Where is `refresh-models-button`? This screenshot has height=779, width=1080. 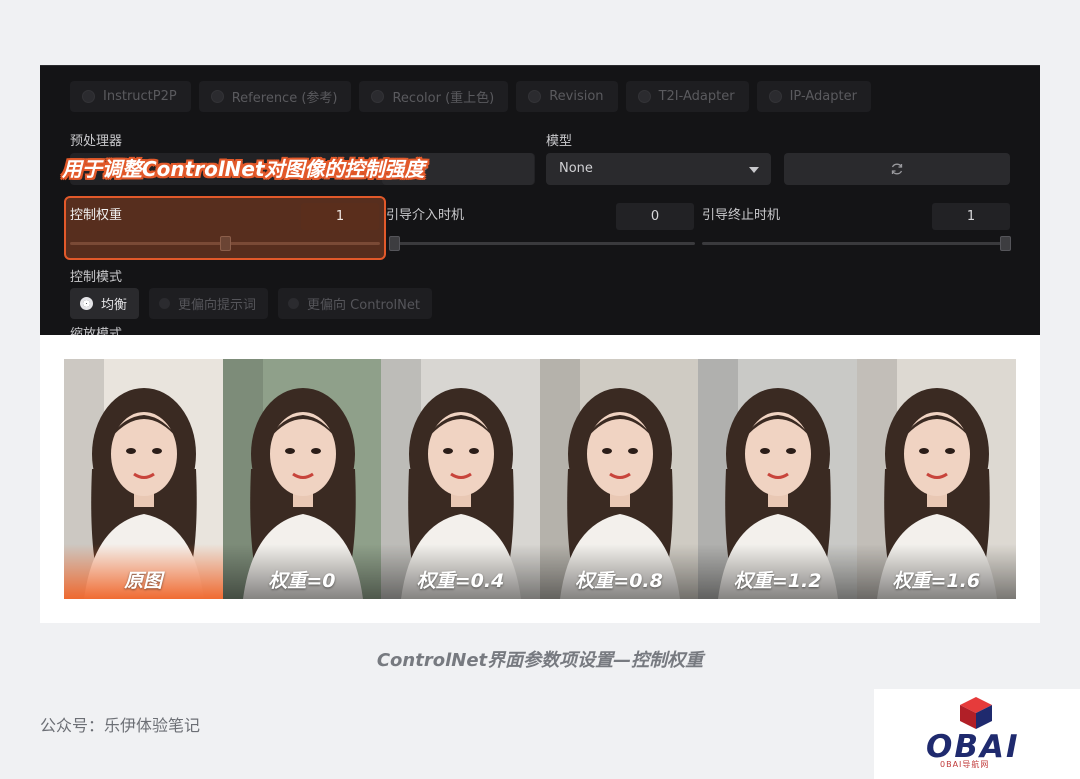
refresh-models-button is located at coordinates (897, 169).